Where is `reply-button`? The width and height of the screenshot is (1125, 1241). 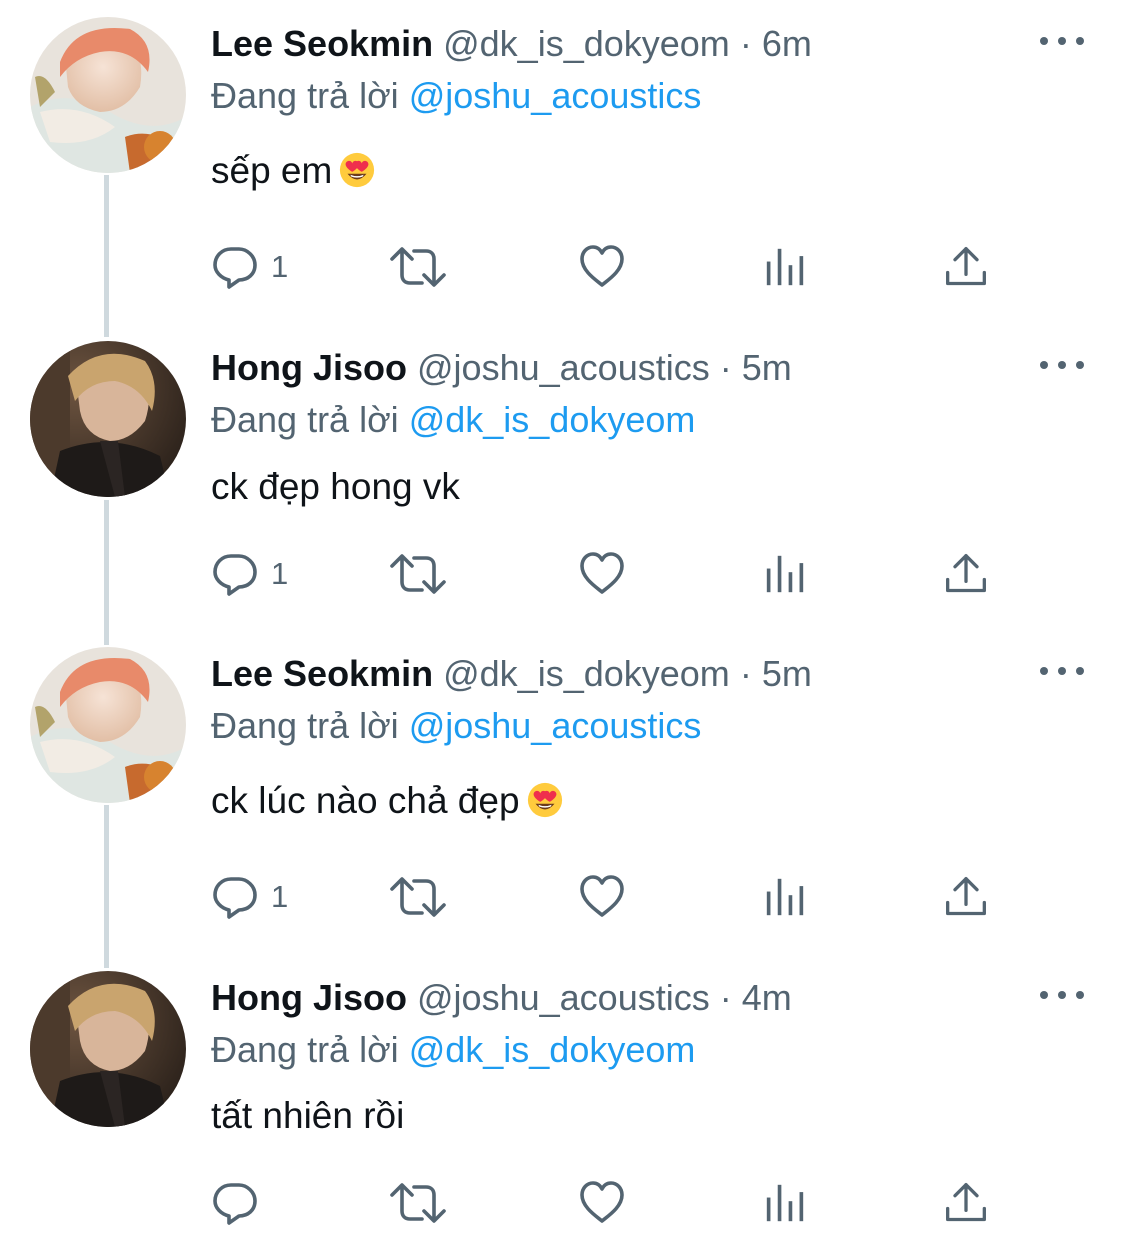 reply-button is located at coordinates (241, 1203).